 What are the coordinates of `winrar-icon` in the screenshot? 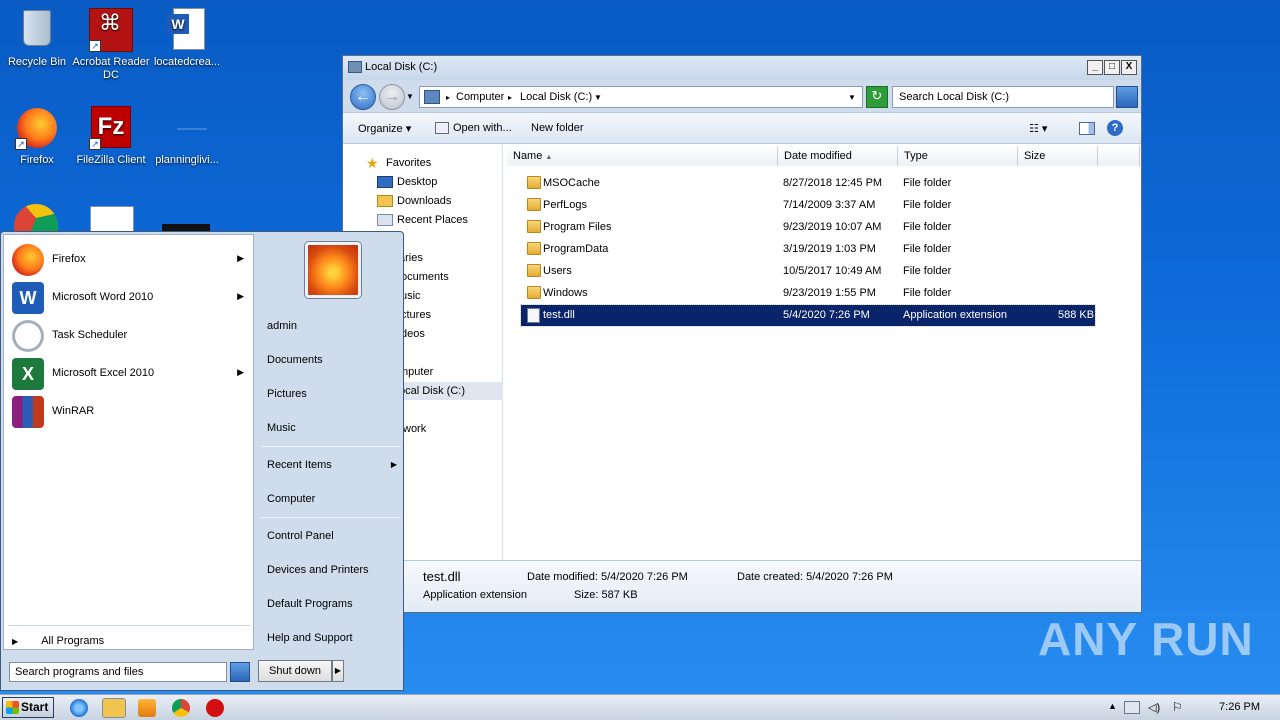 It's located at (28, 412).